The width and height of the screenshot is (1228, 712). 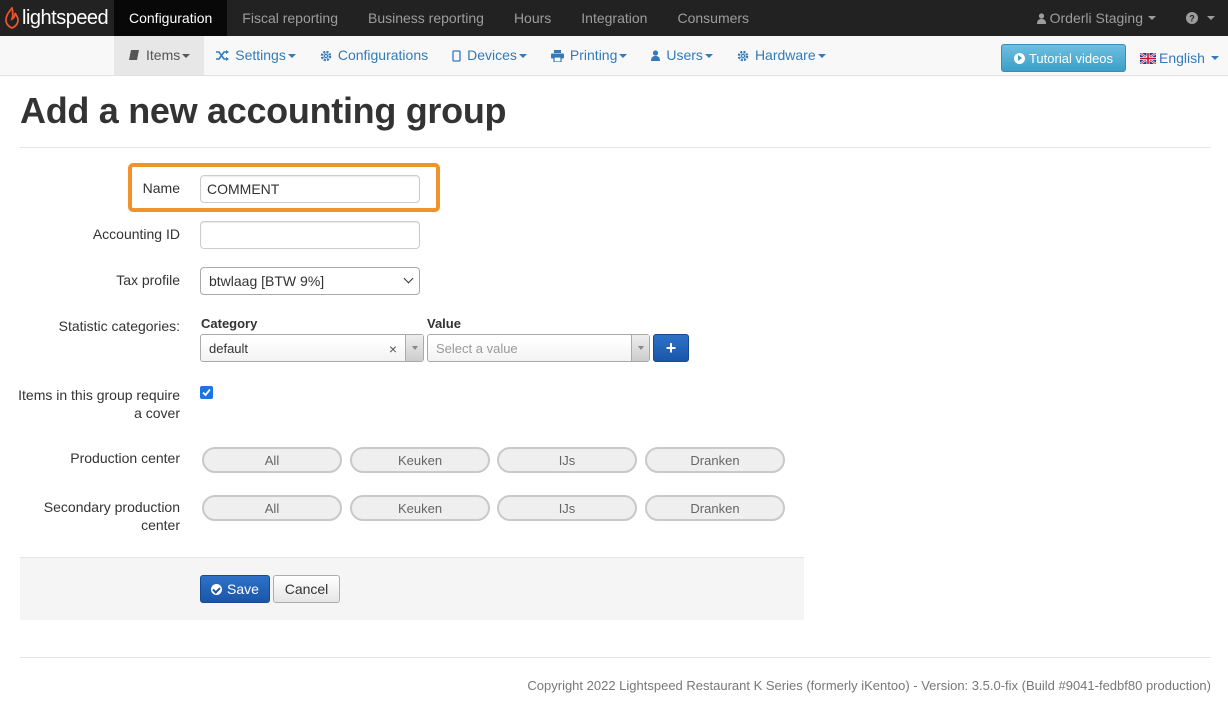 What do you see at coordinates (713, 18) in the screenshot?
I see `top-nav-consumers: Consumers` at bounding box center [713, 18].